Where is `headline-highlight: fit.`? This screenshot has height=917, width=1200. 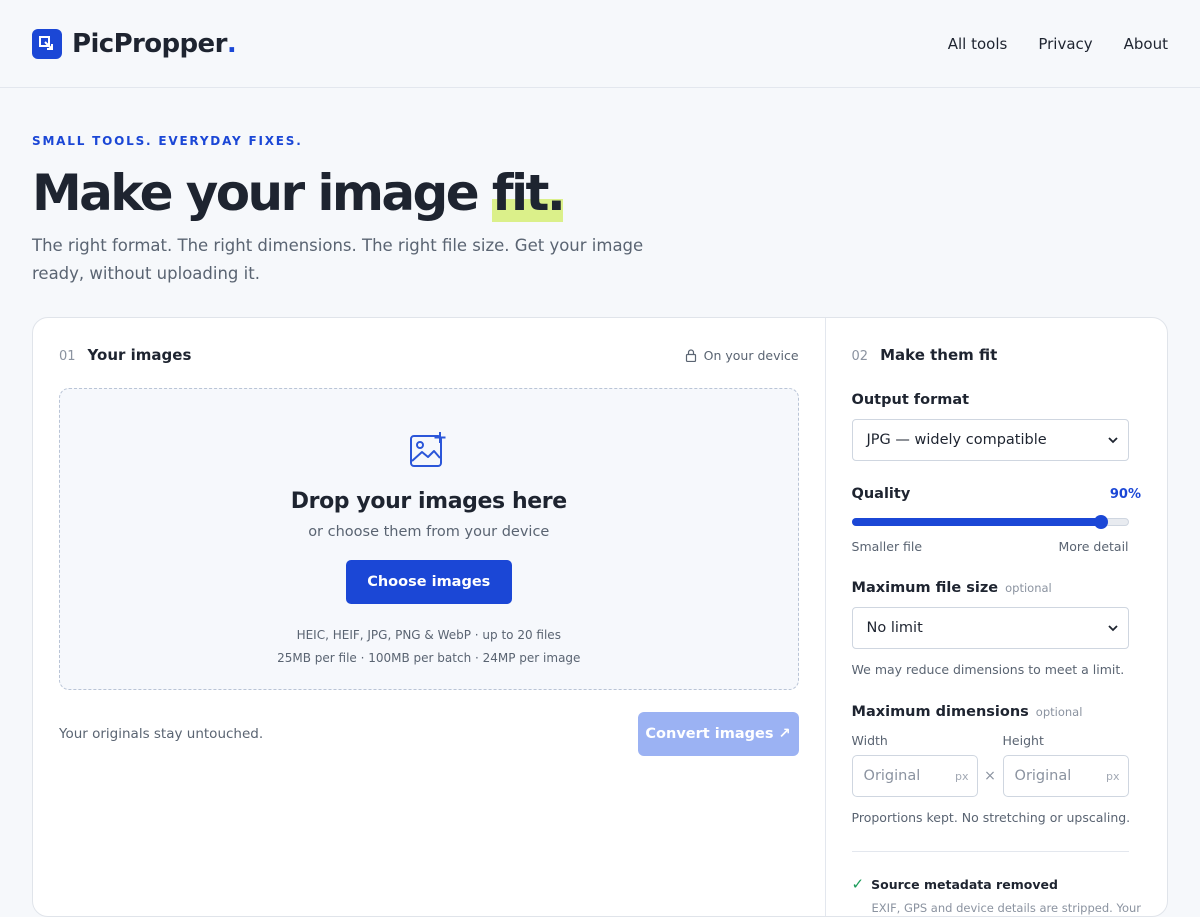 headline-highlight: fit. is located at coordinates (528, 193).